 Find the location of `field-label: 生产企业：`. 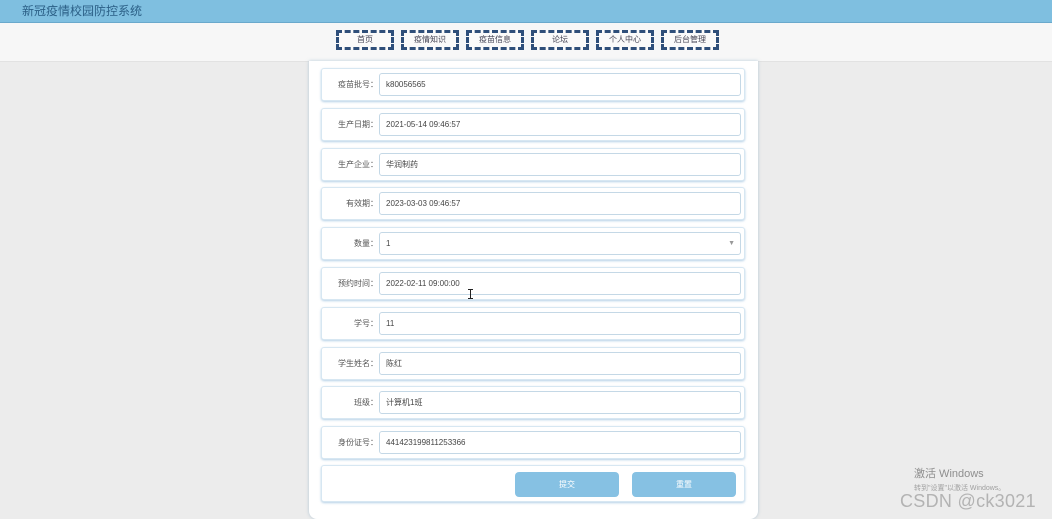

field-label: 生产企业： is located at coordinates (358, 164).